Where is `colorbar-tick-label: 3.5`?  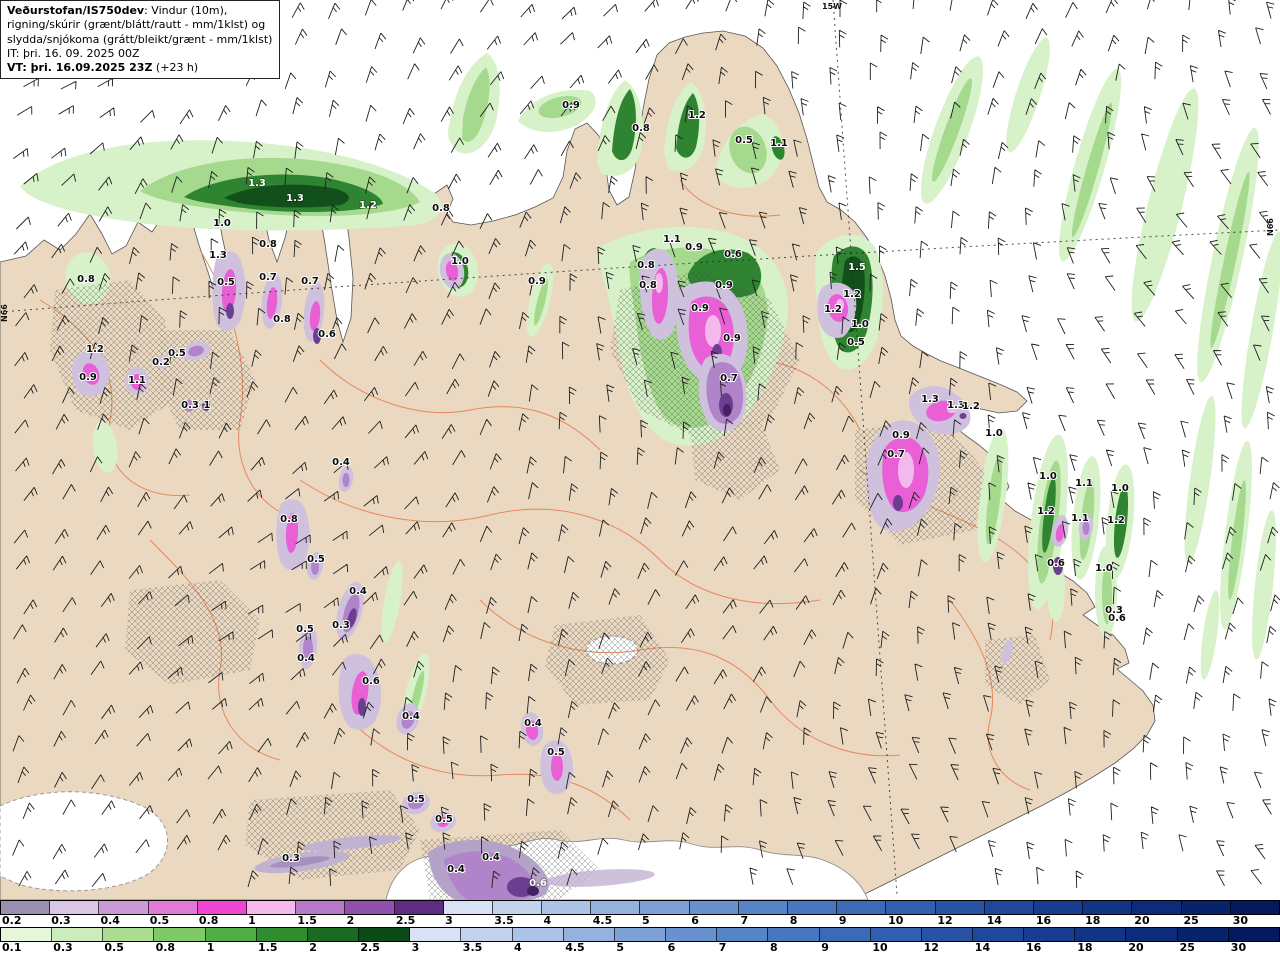
colorbar-tick-label: 3.5 is located at coordinates (504, 920).